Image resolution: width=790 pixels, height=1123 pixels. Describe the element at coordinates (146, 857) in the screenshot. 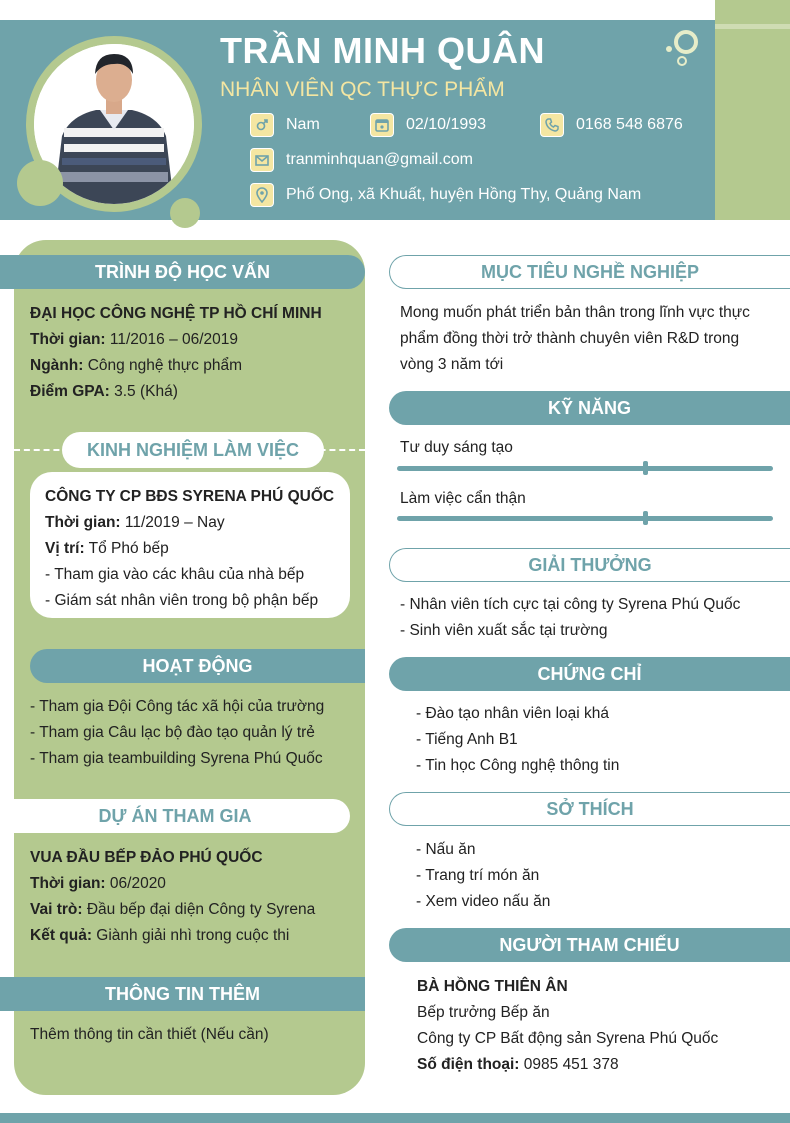

I see `project-name: VUA ĐẦU BẾP ĐẢO PHÚ QUỐC` at that location.